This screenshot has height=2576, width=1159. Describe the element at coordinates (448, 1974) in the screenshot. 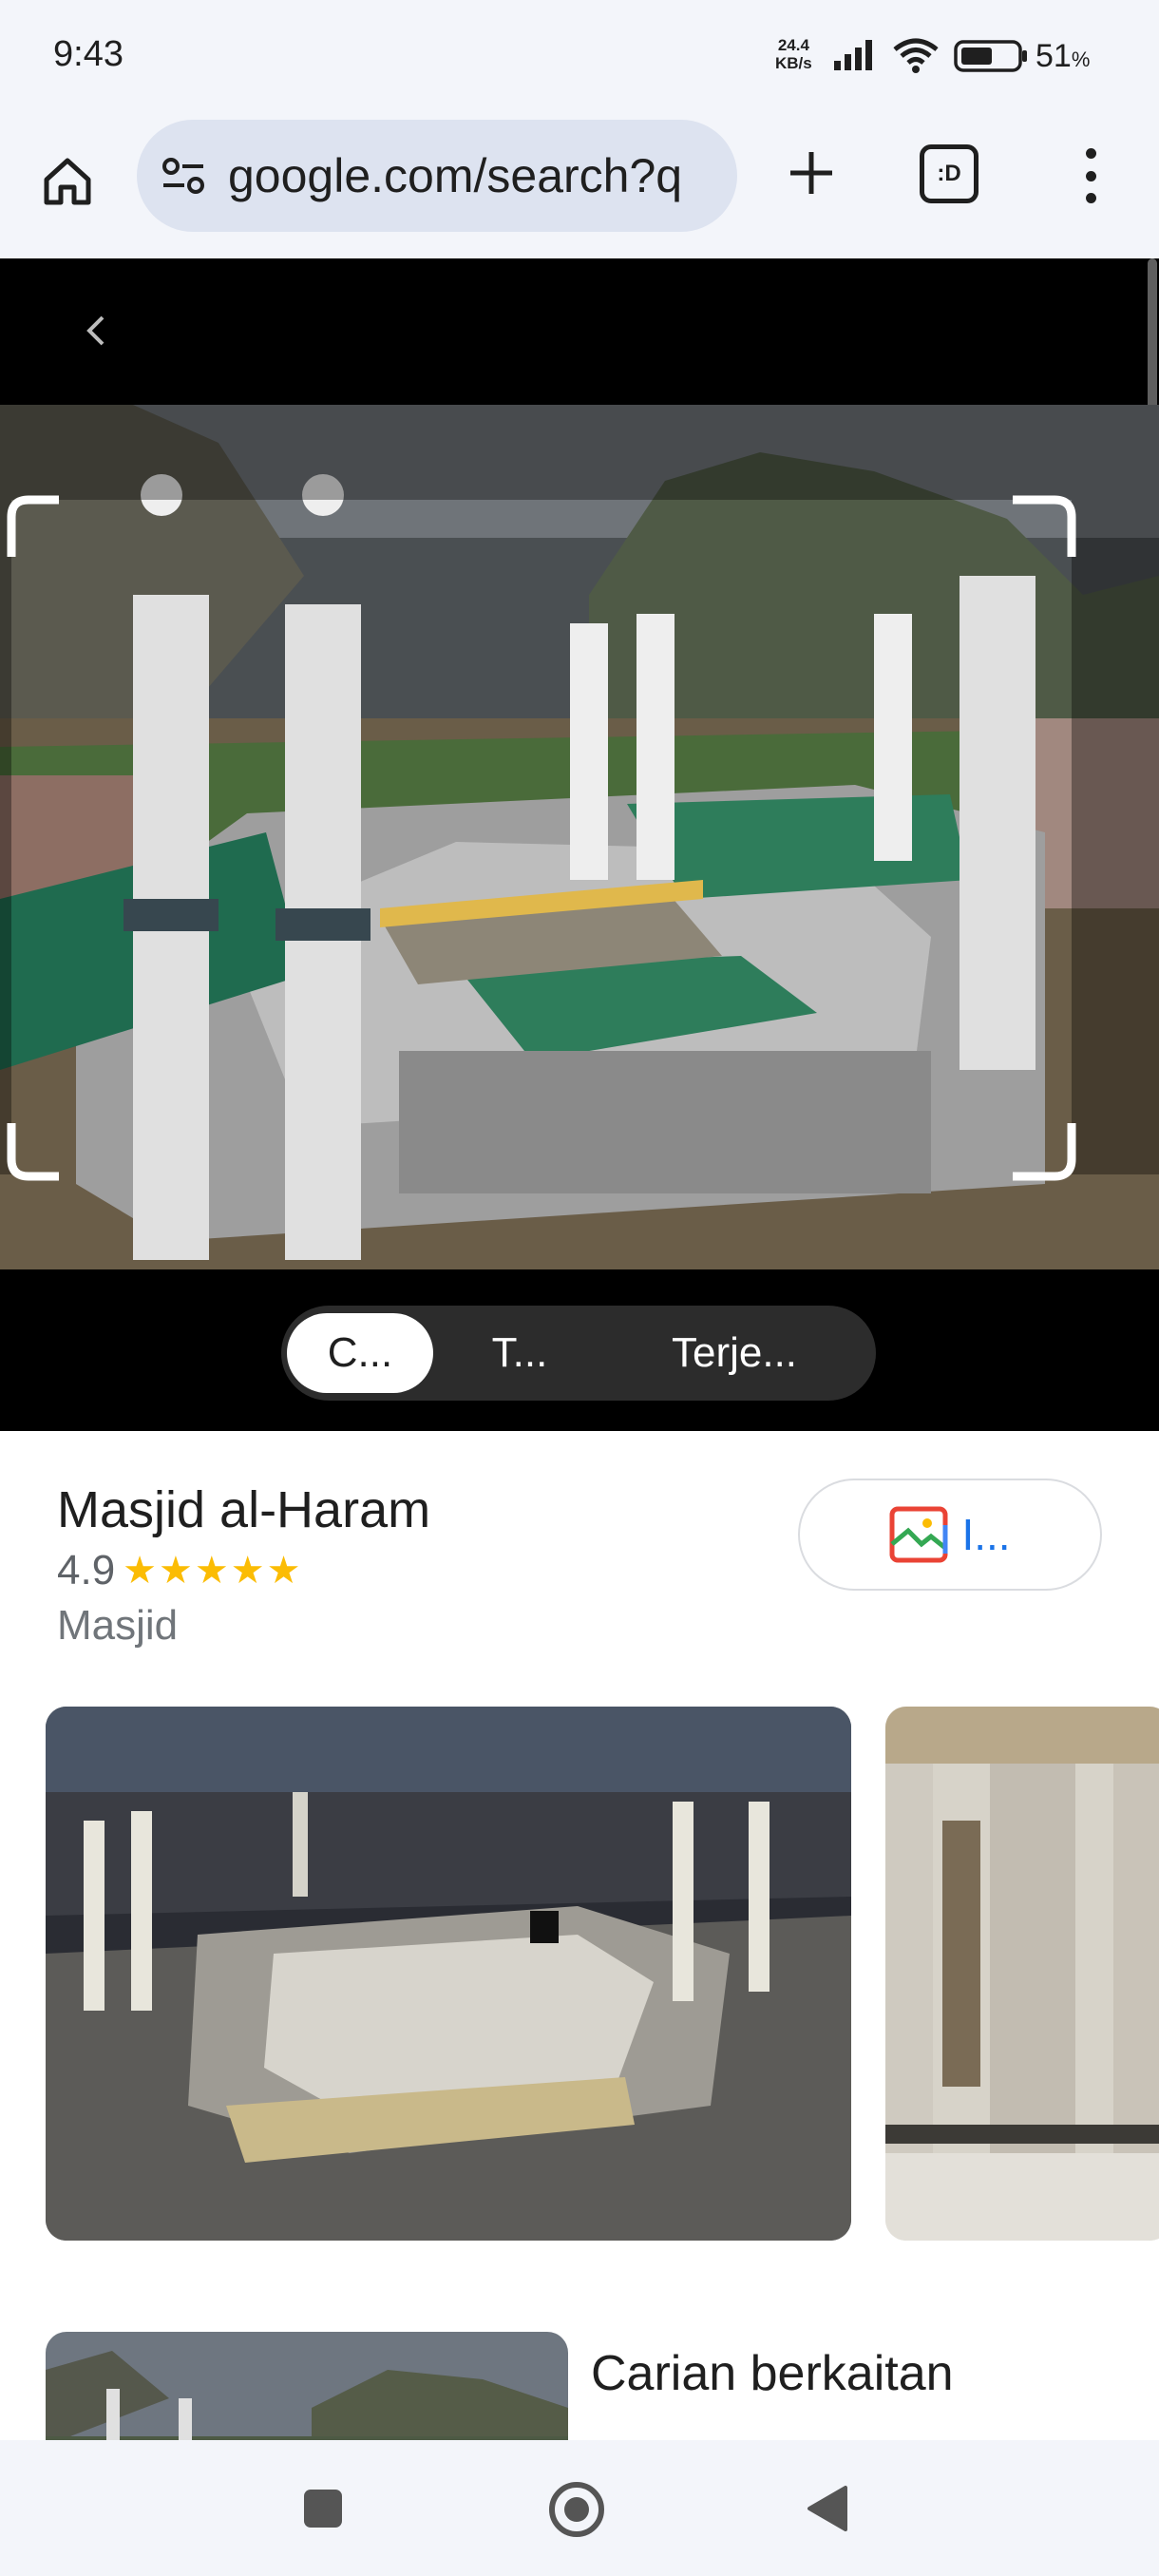

I see `result-image-kaaba` at that location.